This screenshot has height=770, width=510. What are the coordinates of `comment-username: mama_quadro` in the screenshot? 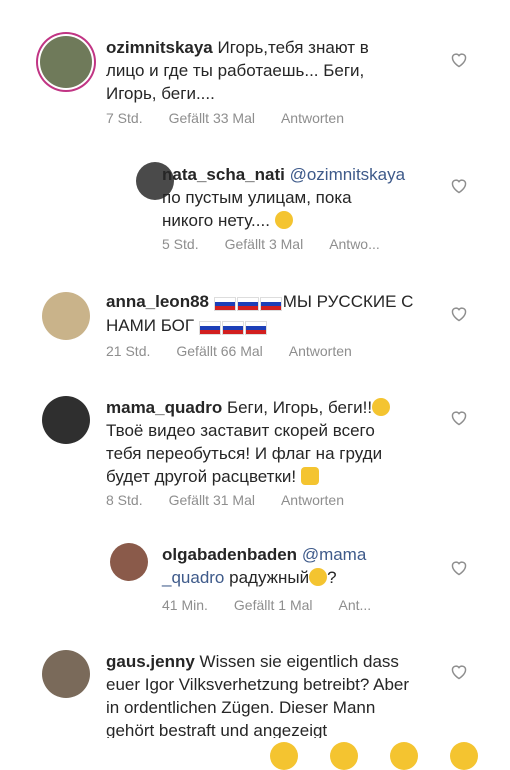 It's located at (164, 407).